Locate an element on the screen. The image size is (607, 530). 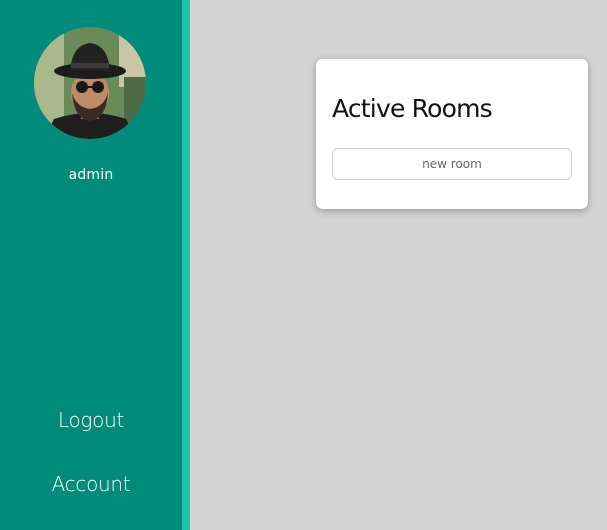
logout-link: Logout is located at coordinates (91, 420).